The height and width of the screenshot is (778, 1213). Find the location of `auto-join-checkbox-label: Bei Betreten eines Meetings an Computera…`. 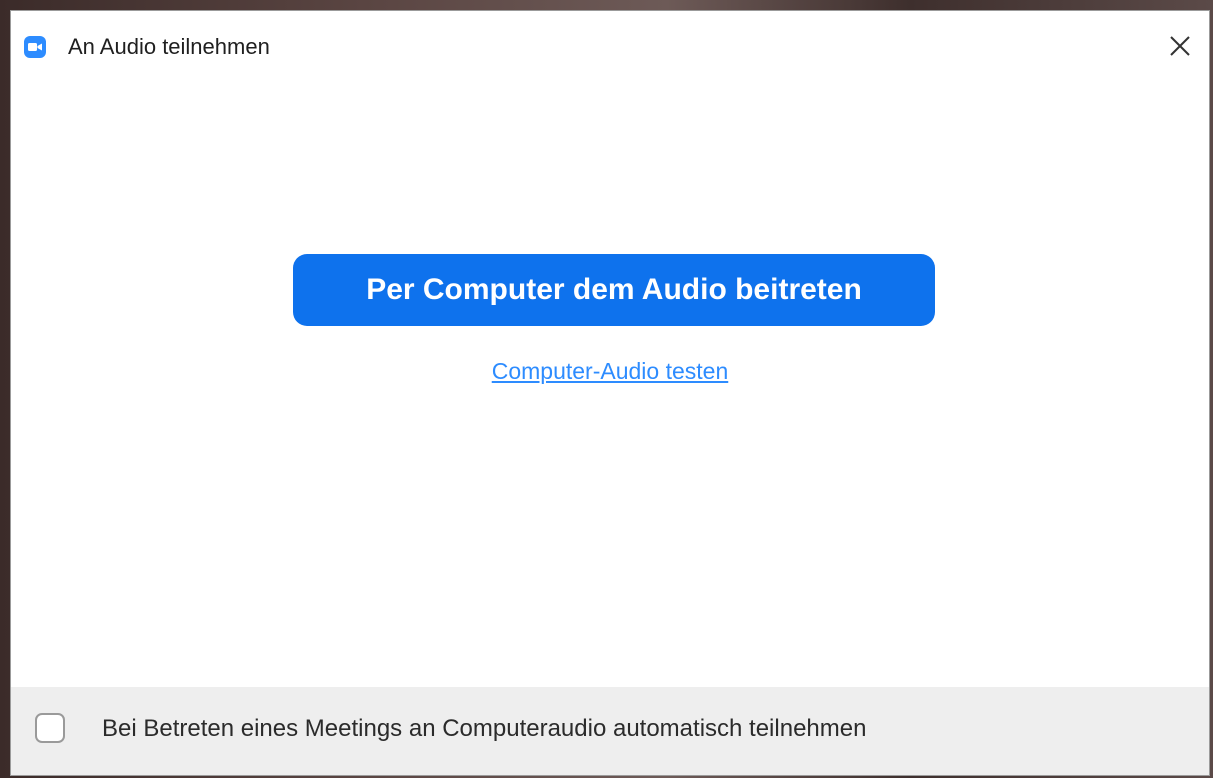

auto-join-checkbox-label: Bei Betreten eines Meetings an Computera… is located at coordinates (484, 729).